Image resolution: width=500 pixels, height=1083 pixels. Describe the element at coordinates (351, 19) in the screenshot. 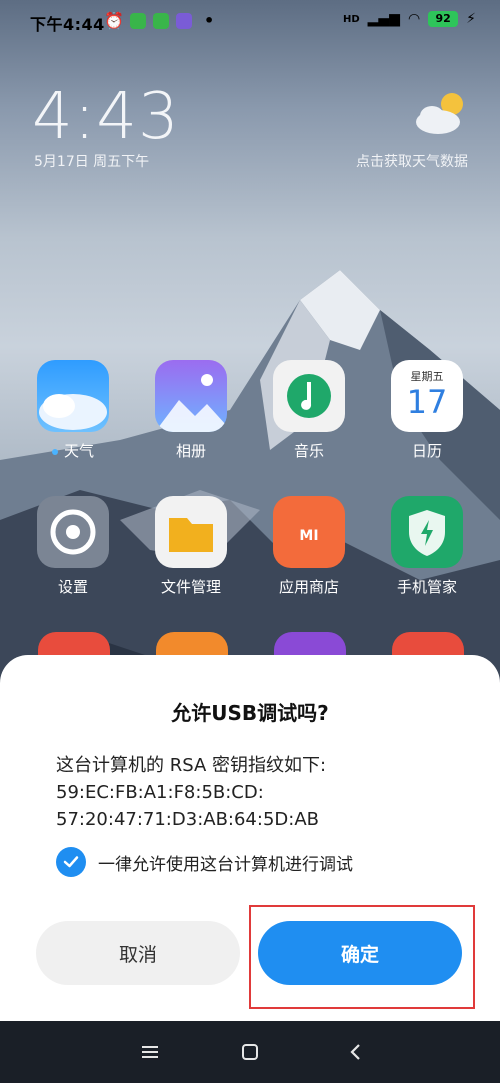

I see `network-type: HD` at that location.